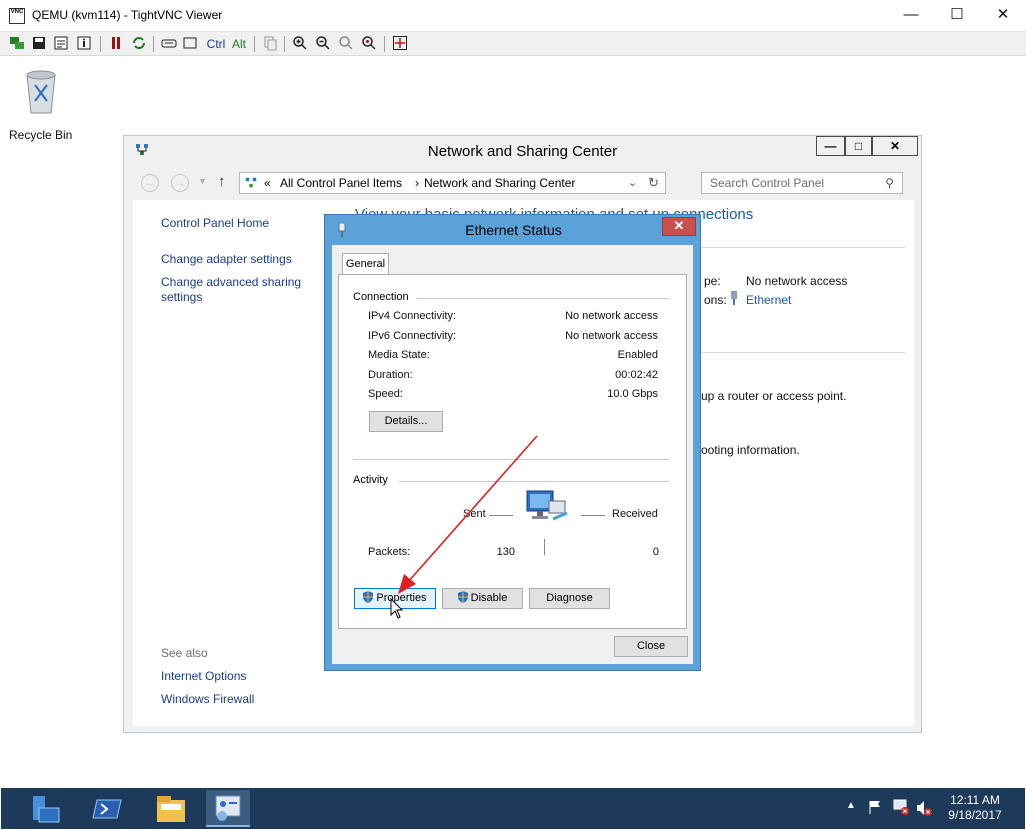 The width and height of the screenshot is (1026, 830). I want to click on recycle-bin-icon, so click(41, 92).